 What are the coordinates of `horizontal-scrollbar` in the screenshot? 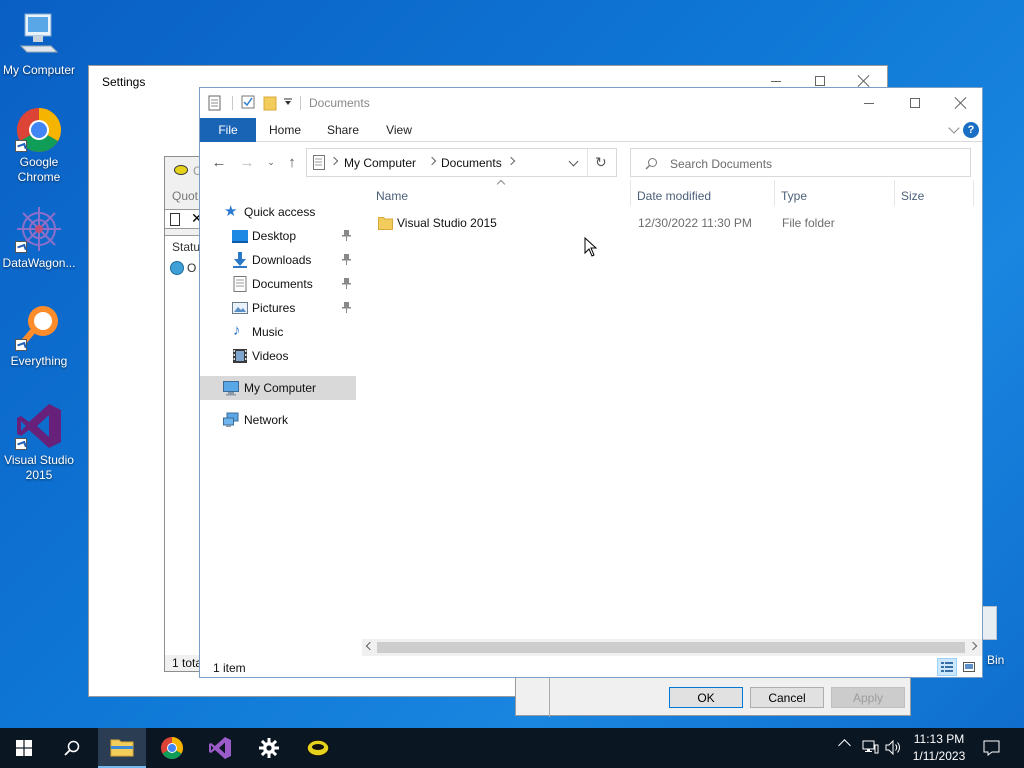 It's located at (672, 647).